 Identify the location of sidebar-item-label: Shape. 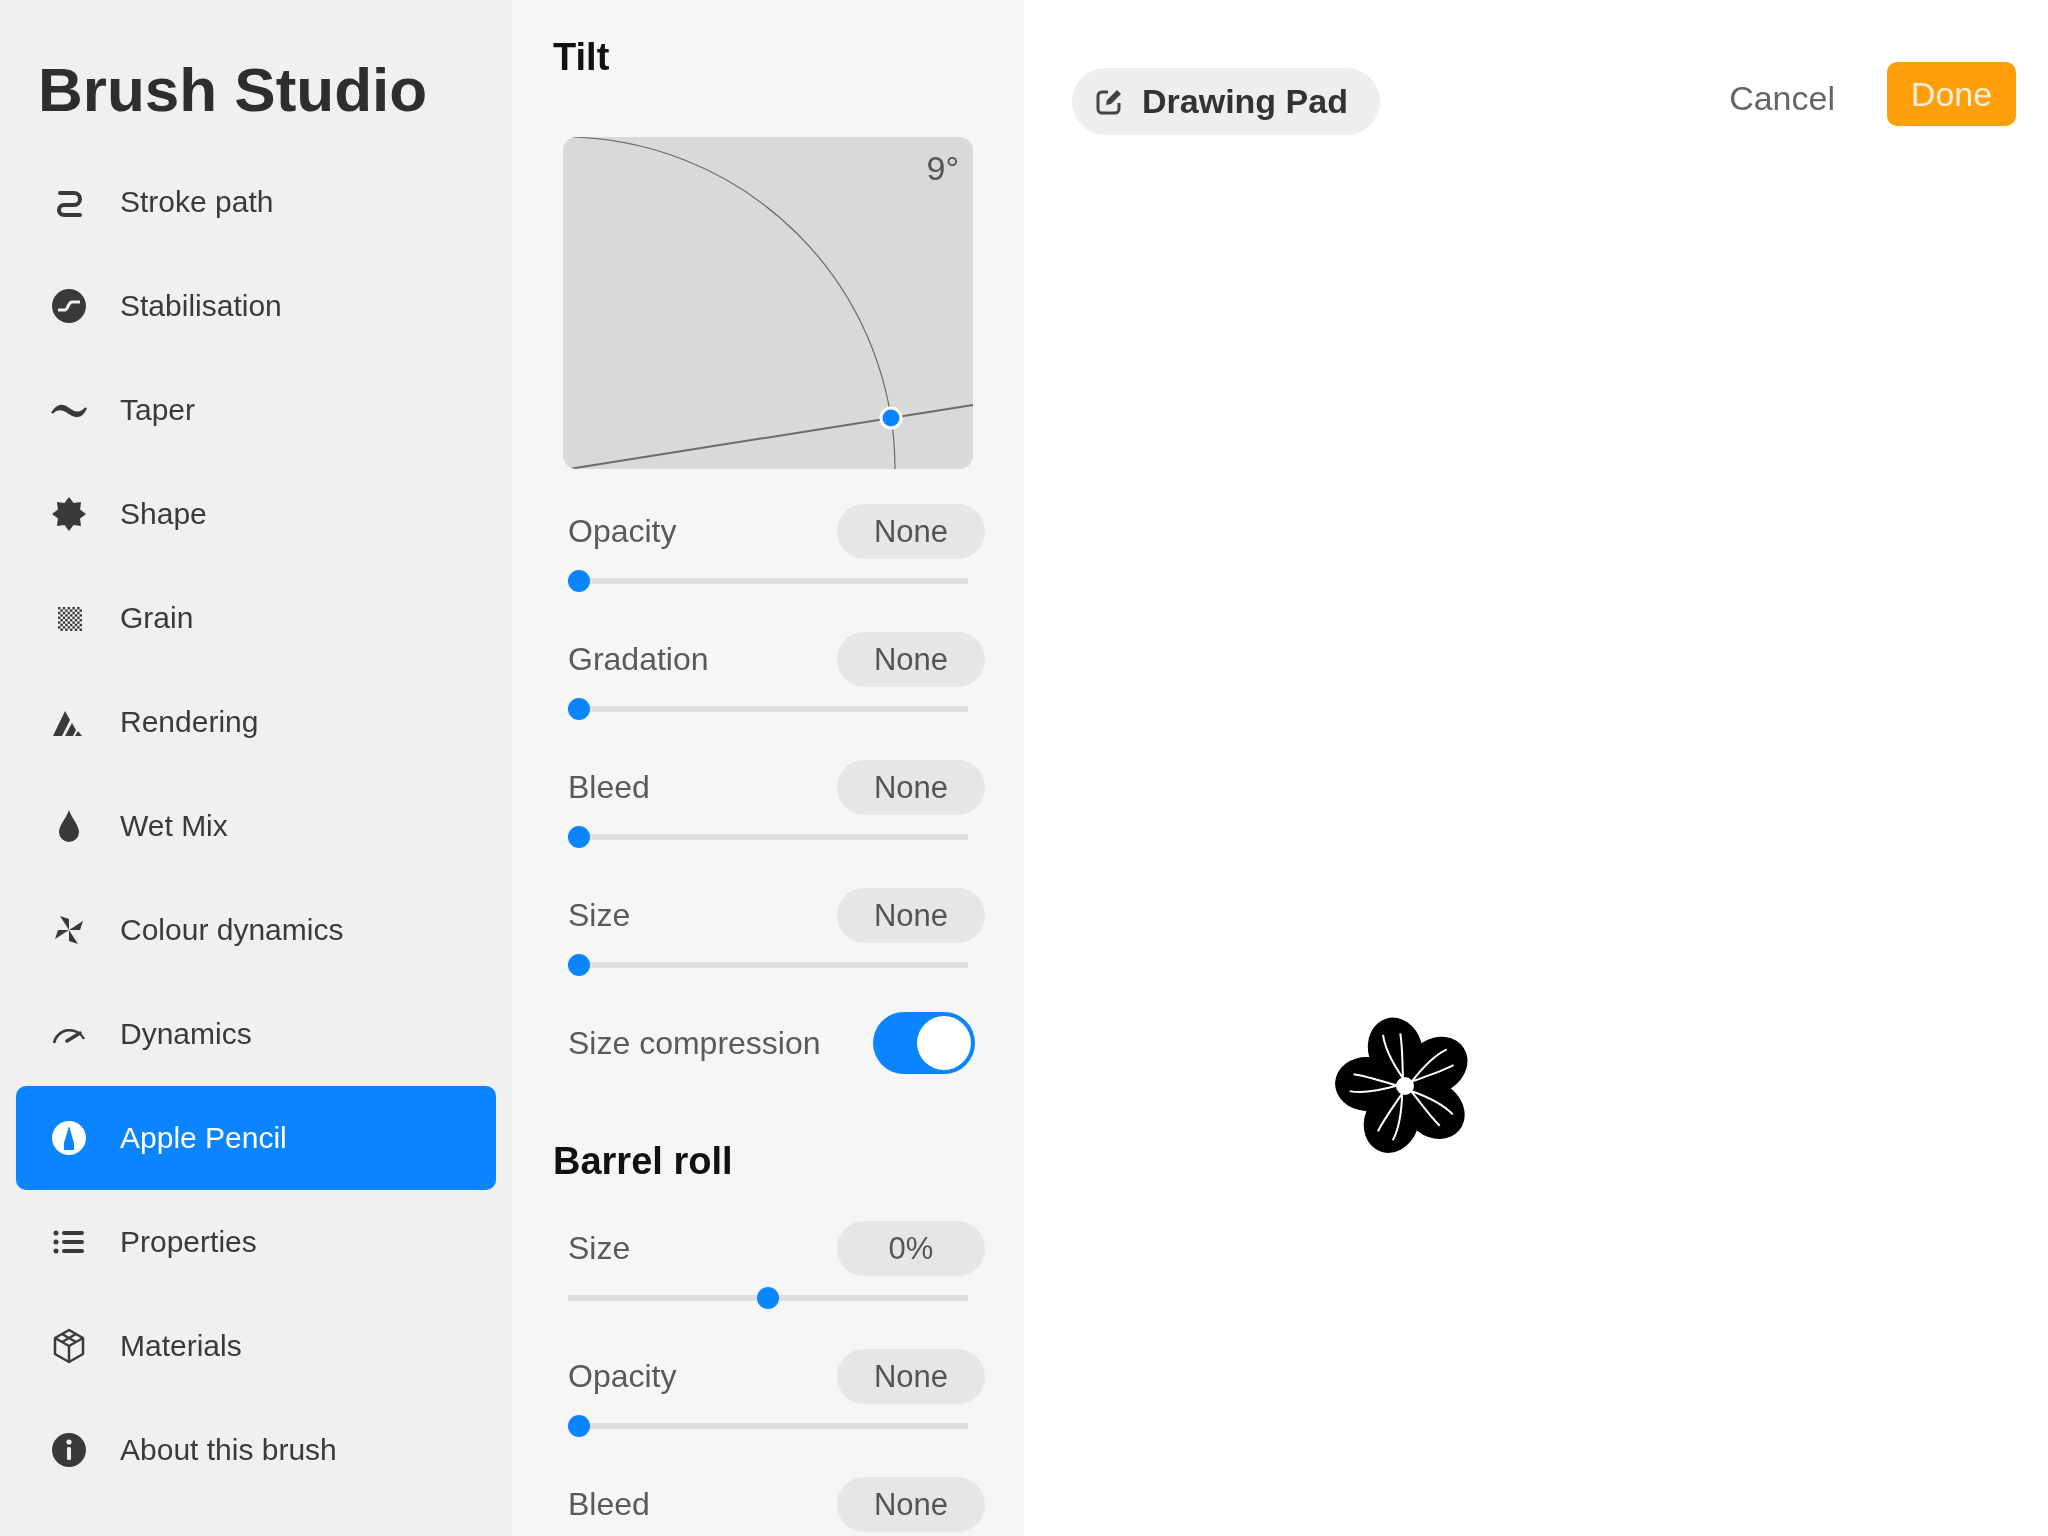
(163, 514).